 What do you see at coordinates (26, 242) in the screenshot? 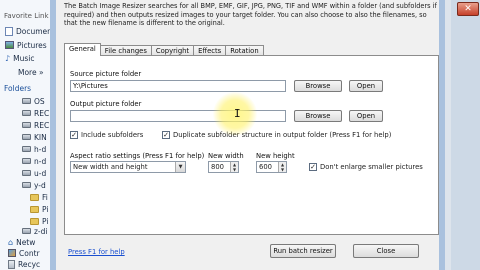
I see `tree-item-label: Netw` at bounding box center [26, 242].